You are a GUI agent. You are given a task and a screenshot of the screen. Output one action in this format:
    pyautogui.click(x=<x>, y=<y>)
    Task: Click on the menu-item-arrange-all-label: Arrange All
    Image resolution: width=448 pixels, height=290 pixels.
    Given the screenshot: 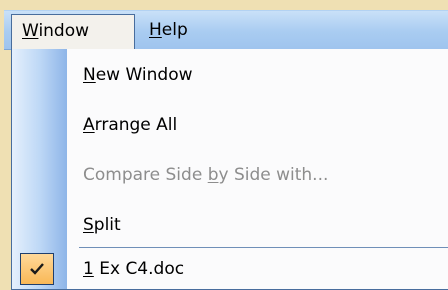 What is the action you would take?
    pyautogui.click(x=130, y=125)
    